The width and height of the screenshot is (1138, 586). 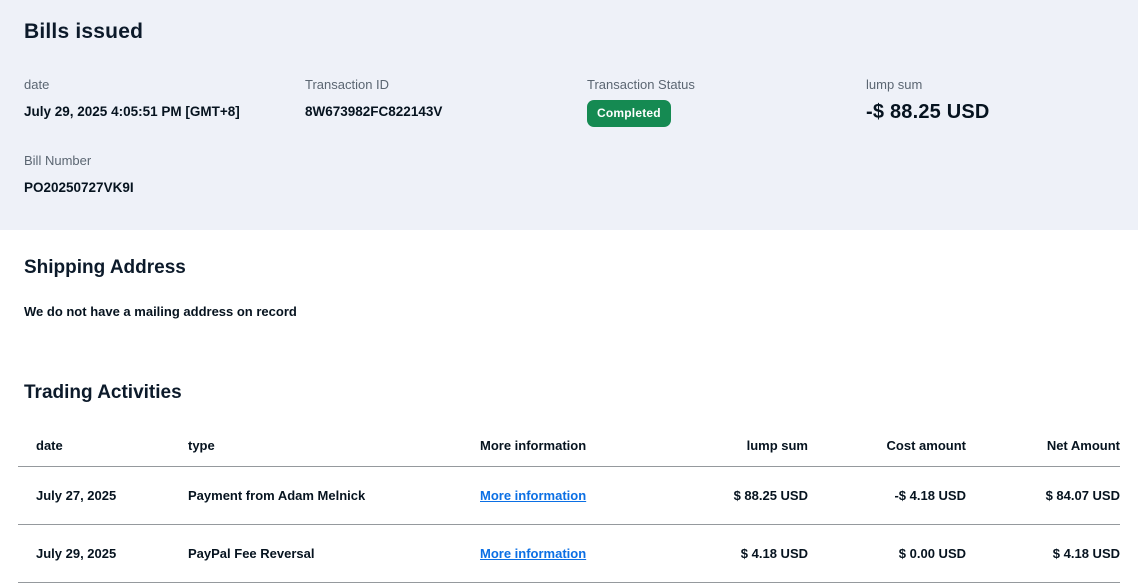 What do you see at coordinates (277, 495) in the screenshot?
I see `cell-type: Payment from Adam Melnick` at bounding box center [277, 495].